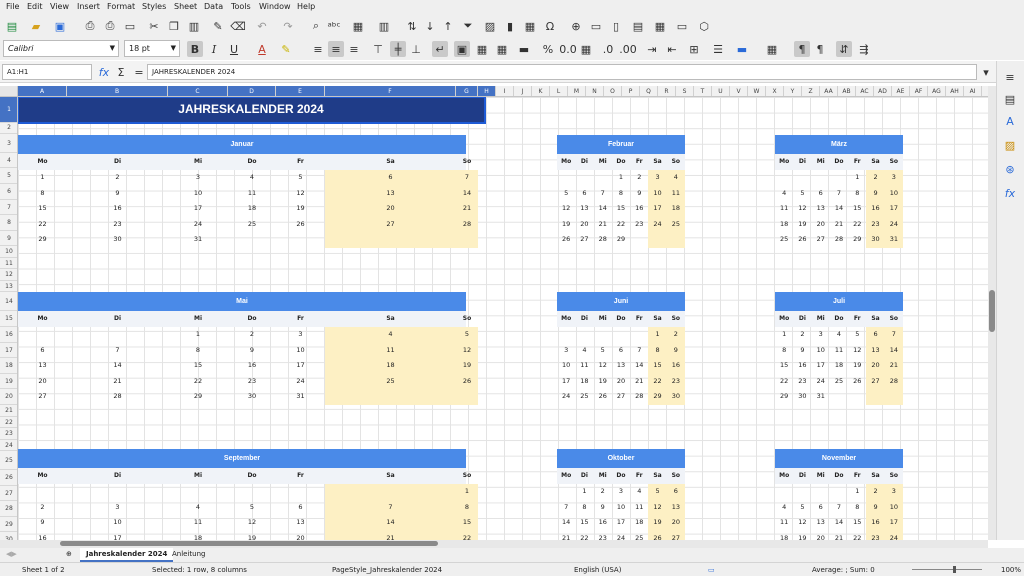  I want to click on row-header: 12, so click(8, 275).